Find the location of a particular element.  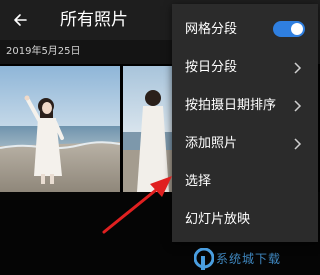

back-button is located at coordinates (20, 20).